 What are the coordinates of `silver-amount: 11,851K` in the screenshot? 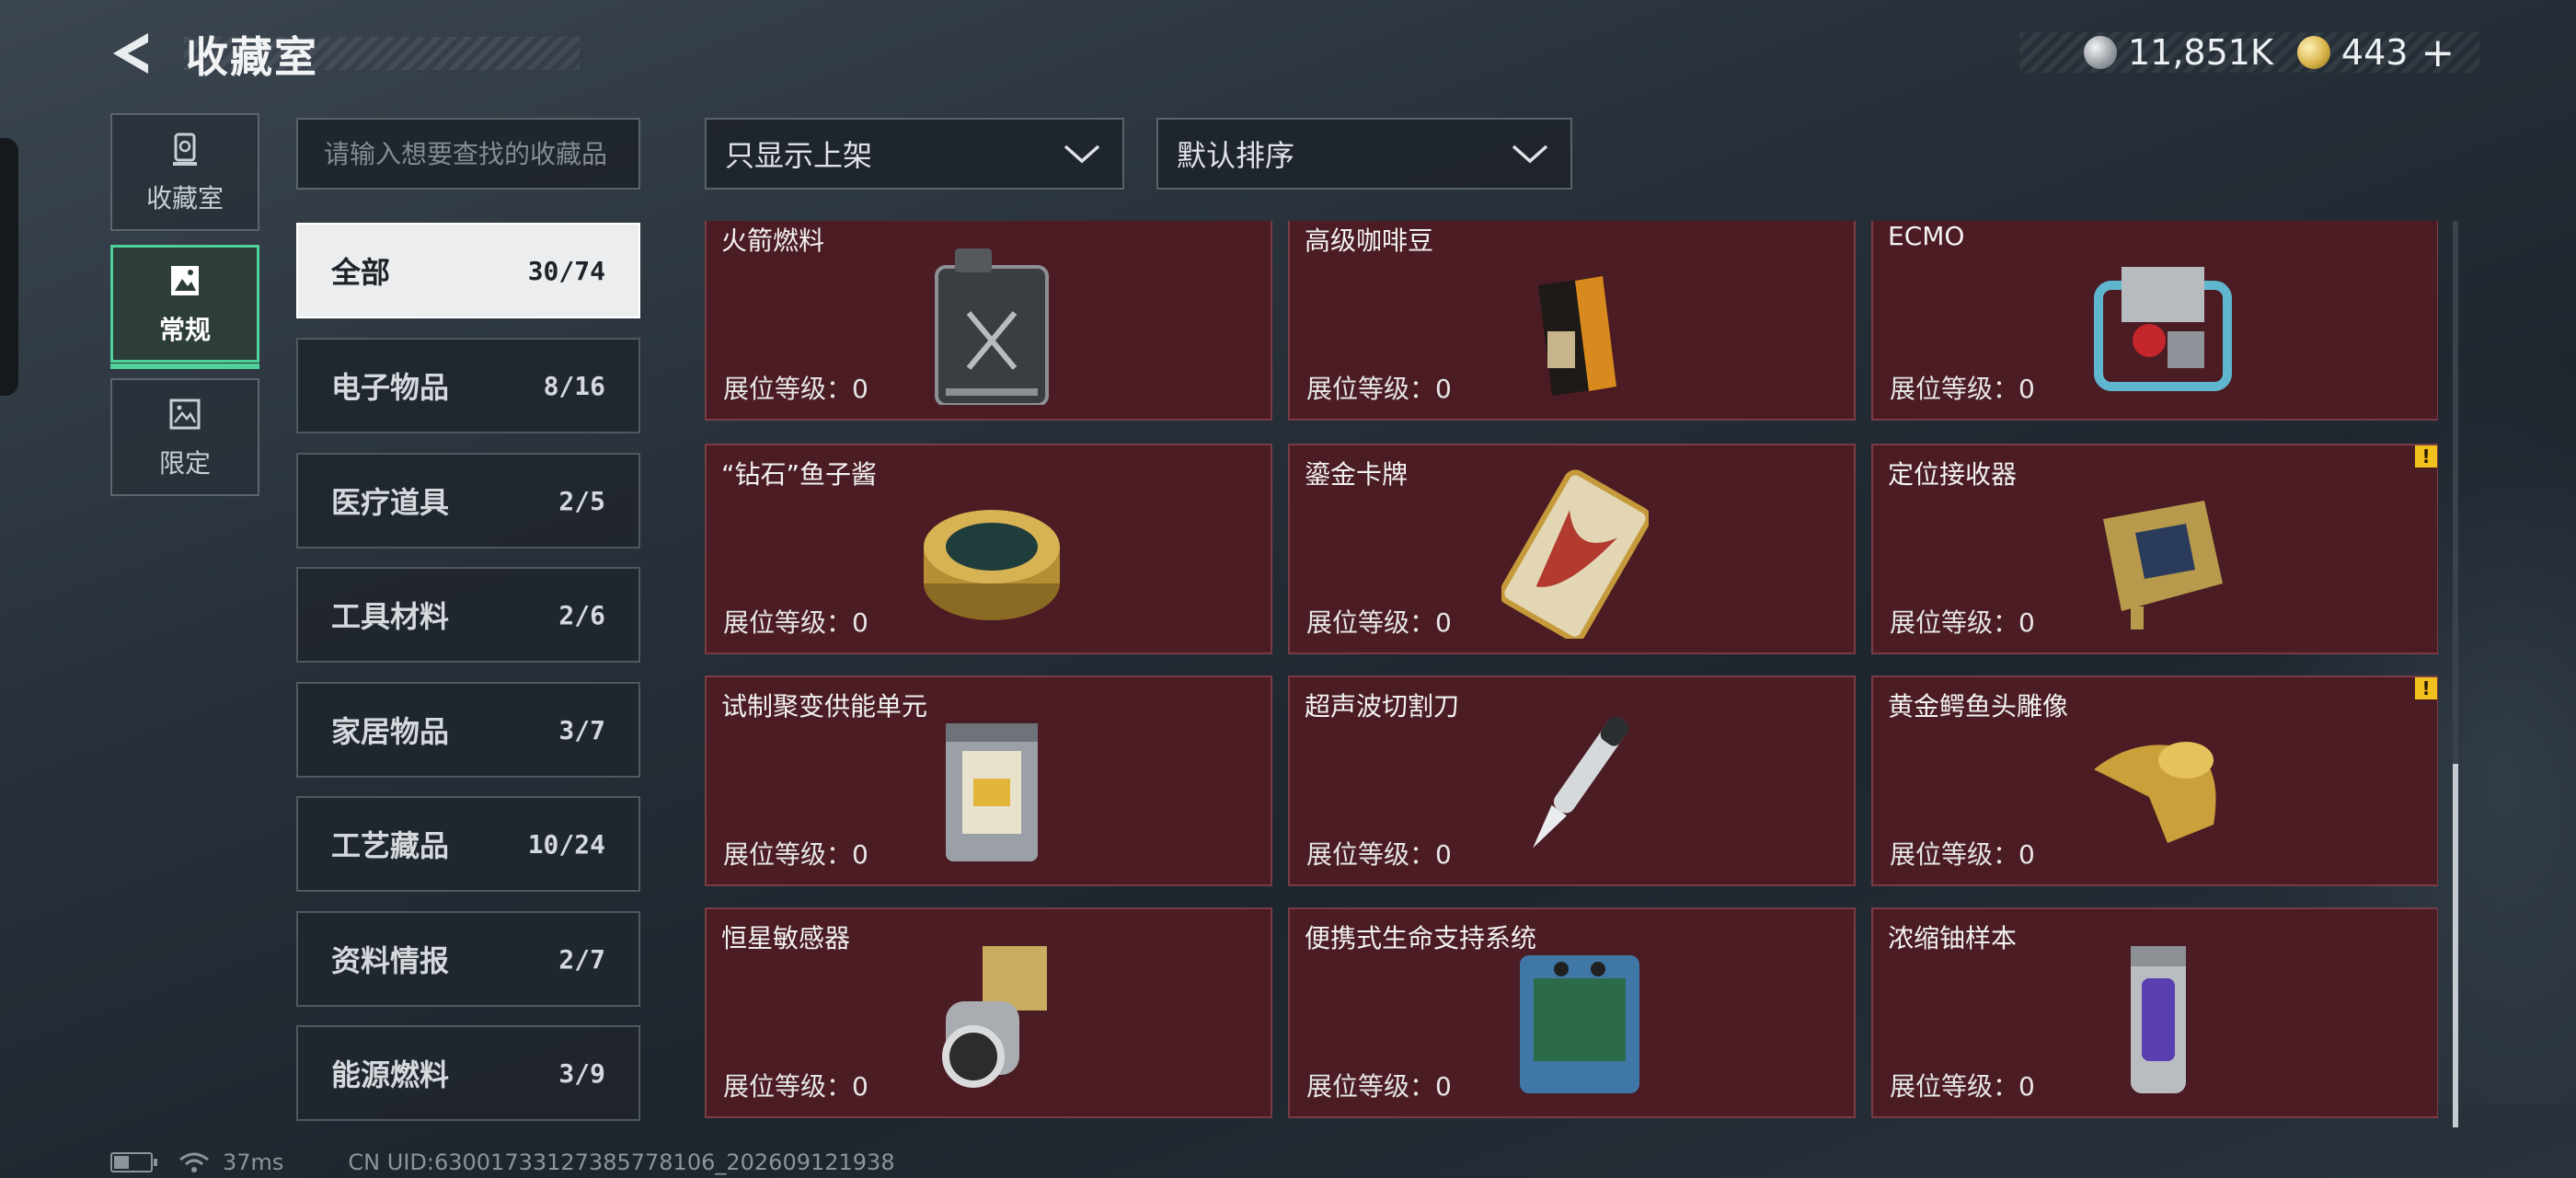 It's located at (2200, 53).